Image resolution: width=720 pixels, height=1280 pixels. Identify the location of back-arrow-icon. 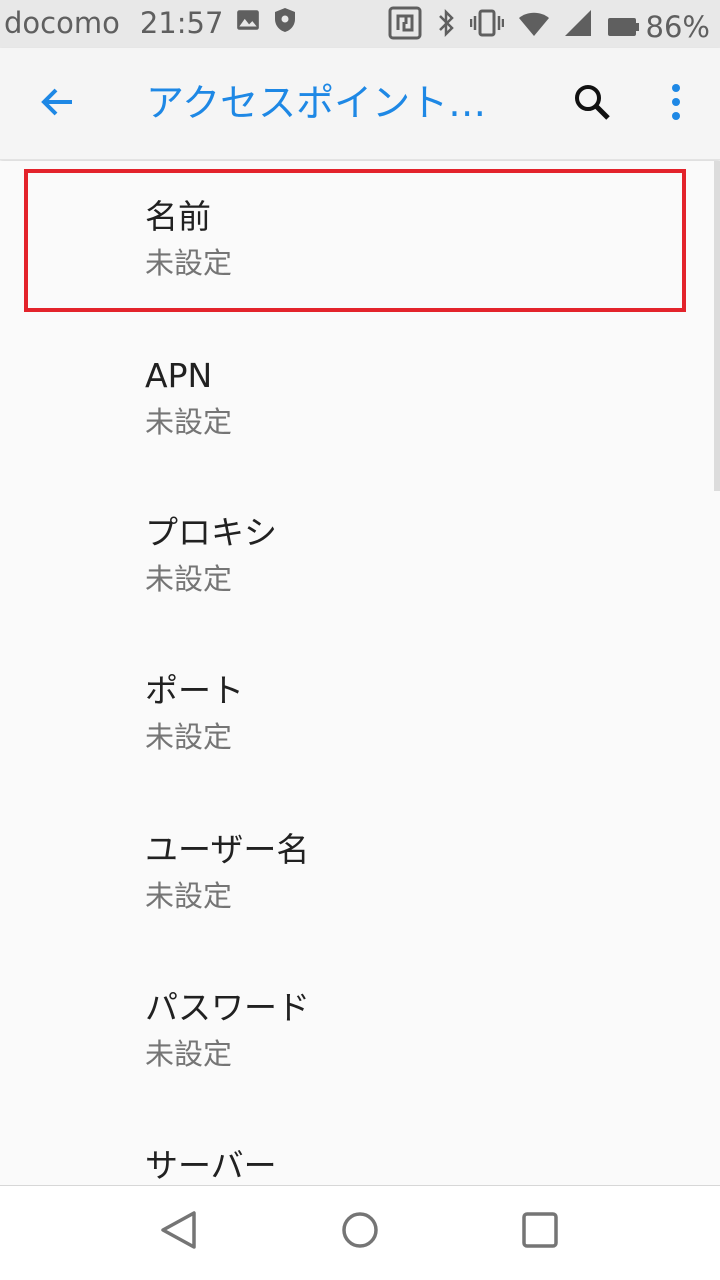
(58, 104).